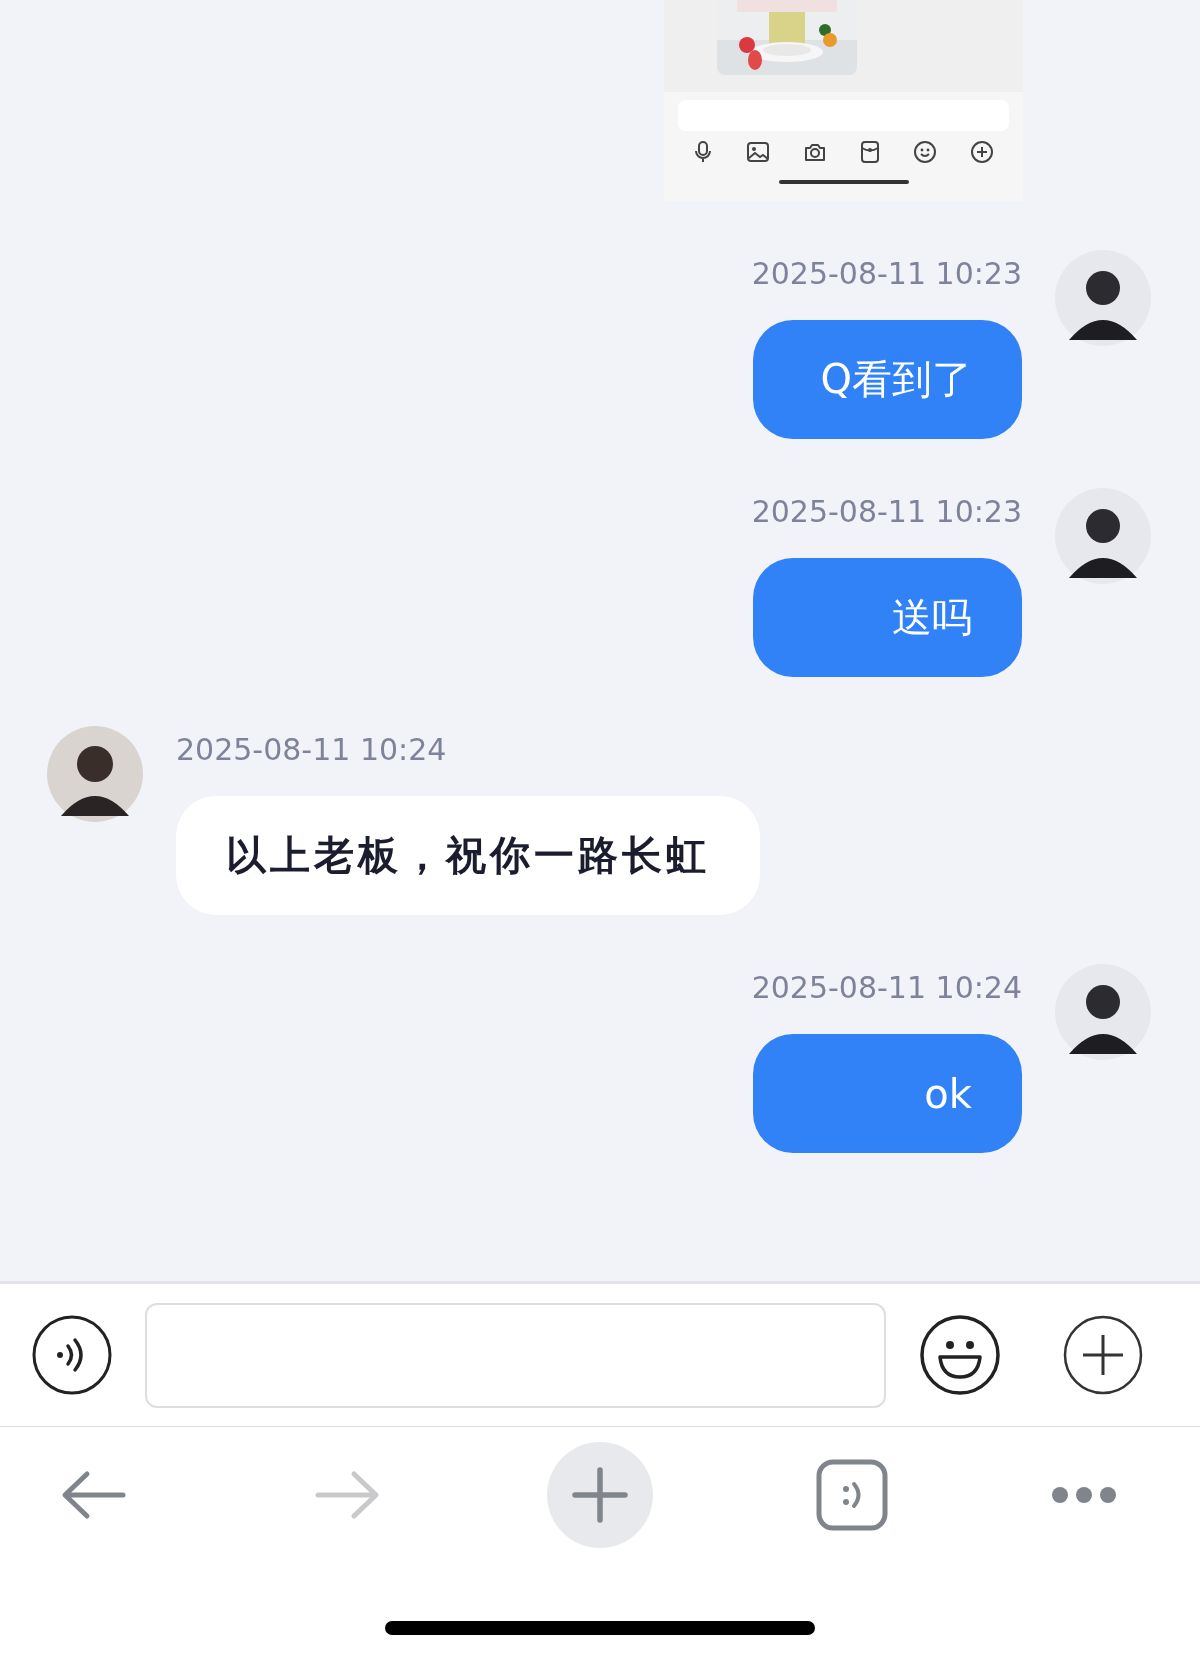 The height and width of the screenshot is (1661, 1200). What do you see at coordinates (852, 1495) in the screenshot?
I see `tabs-icon` at bounding box center [852, 1495].